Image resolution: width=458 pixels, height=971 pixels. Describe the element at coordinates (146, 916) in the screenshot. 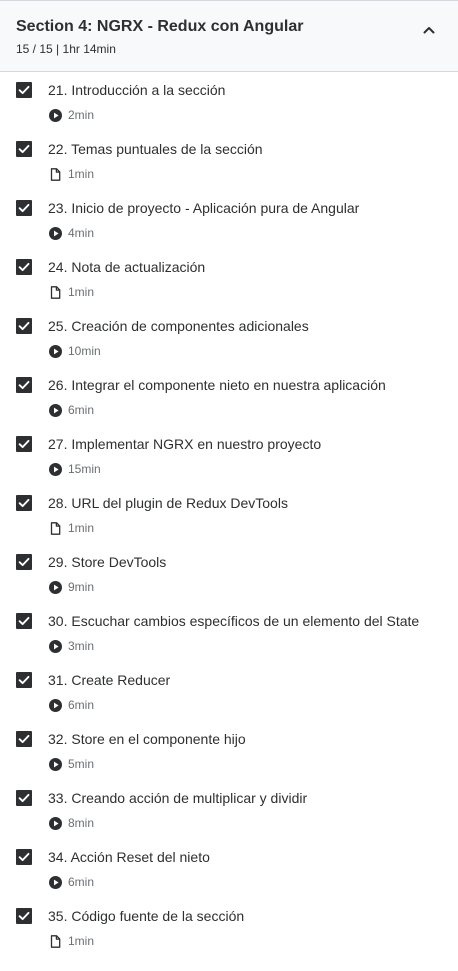

I see `lecture-title: 35. Código fuente de la sección` at that location.